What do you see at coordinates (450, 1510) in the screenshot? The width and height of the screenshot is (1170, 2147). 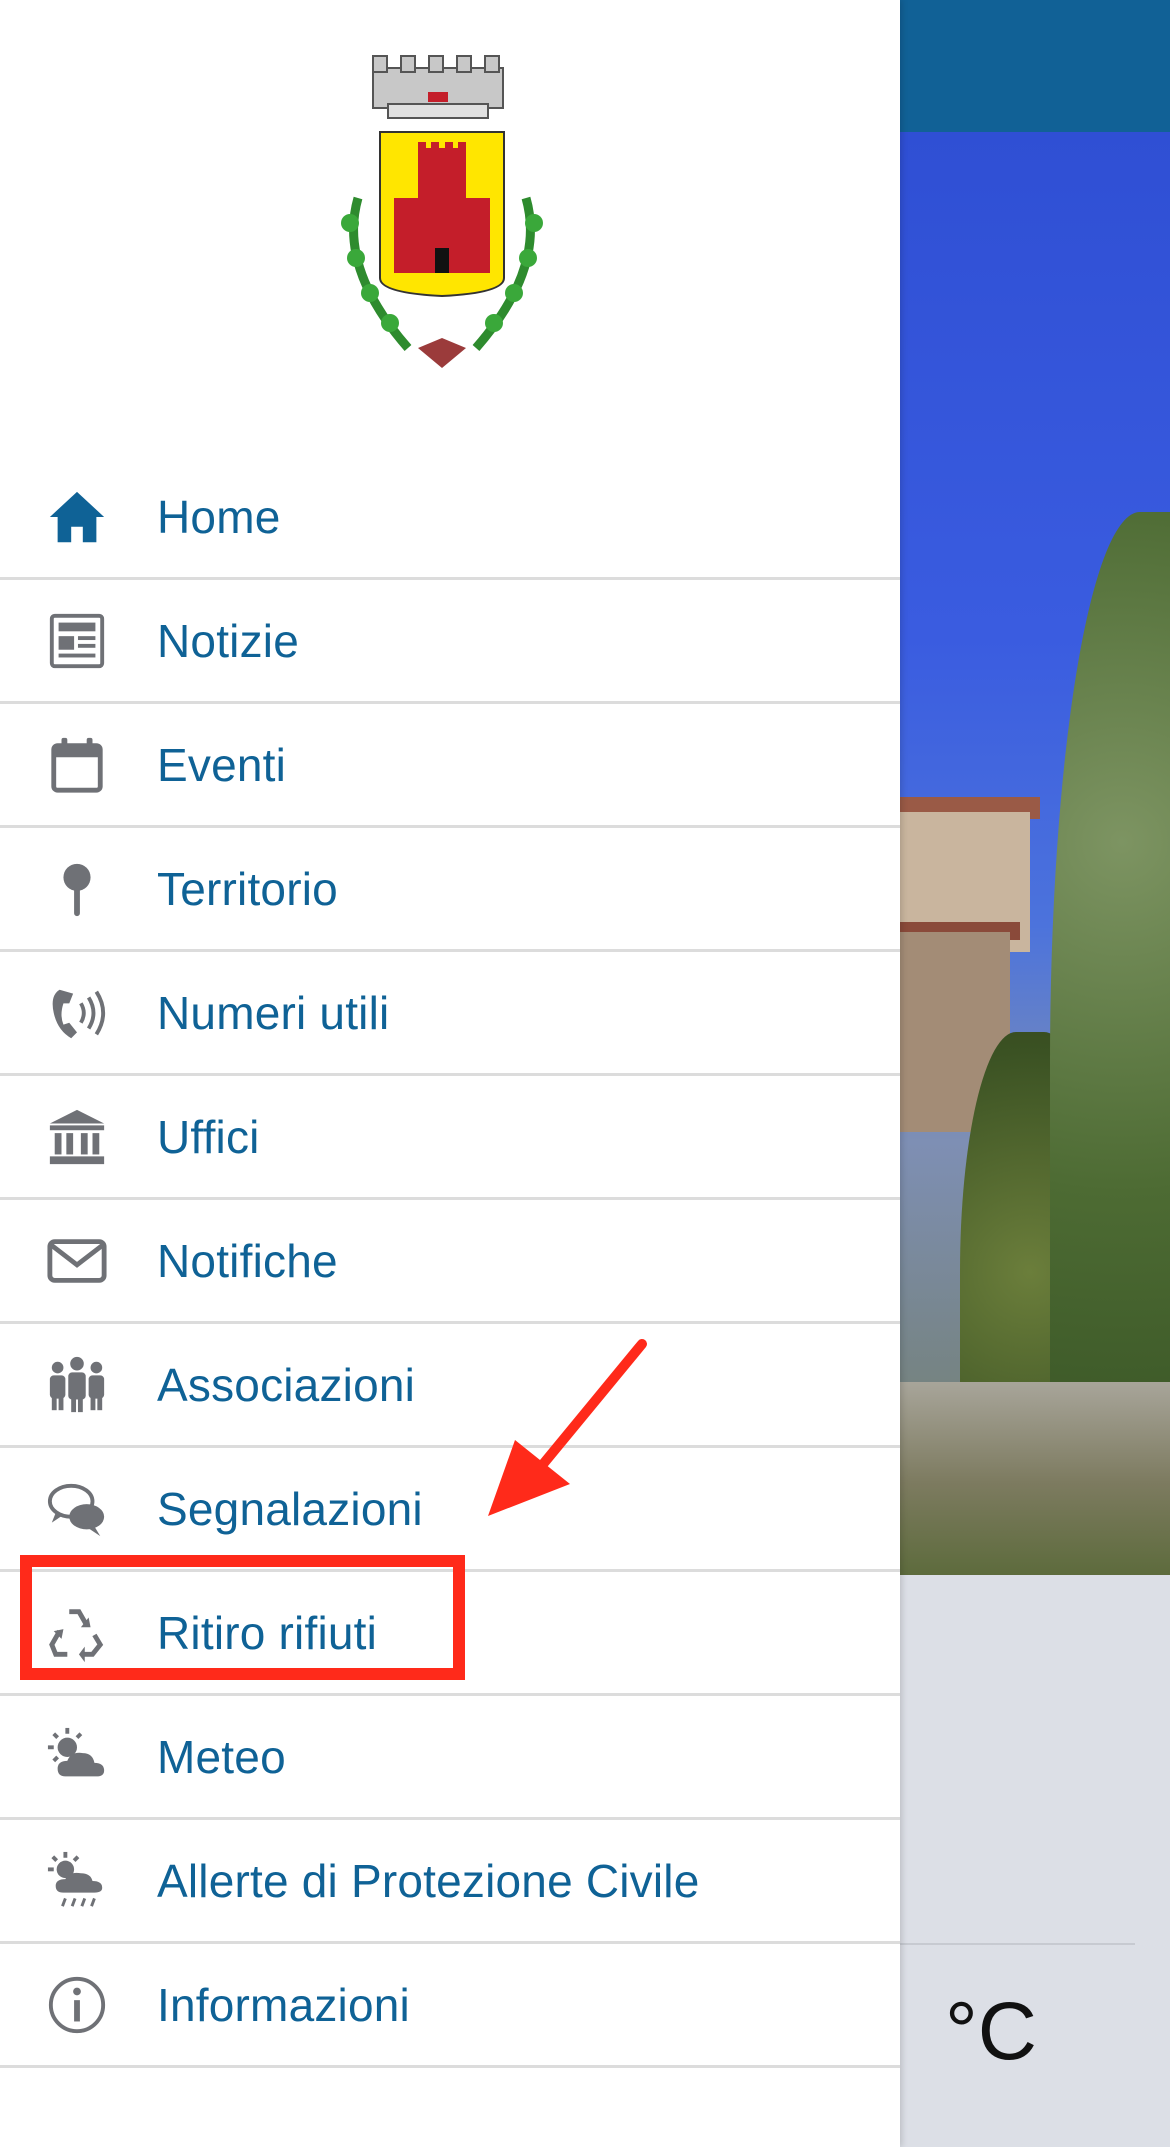 I see `menu-item-segnalazioni: Segnalazioni` at bounding box center [450, 1510].